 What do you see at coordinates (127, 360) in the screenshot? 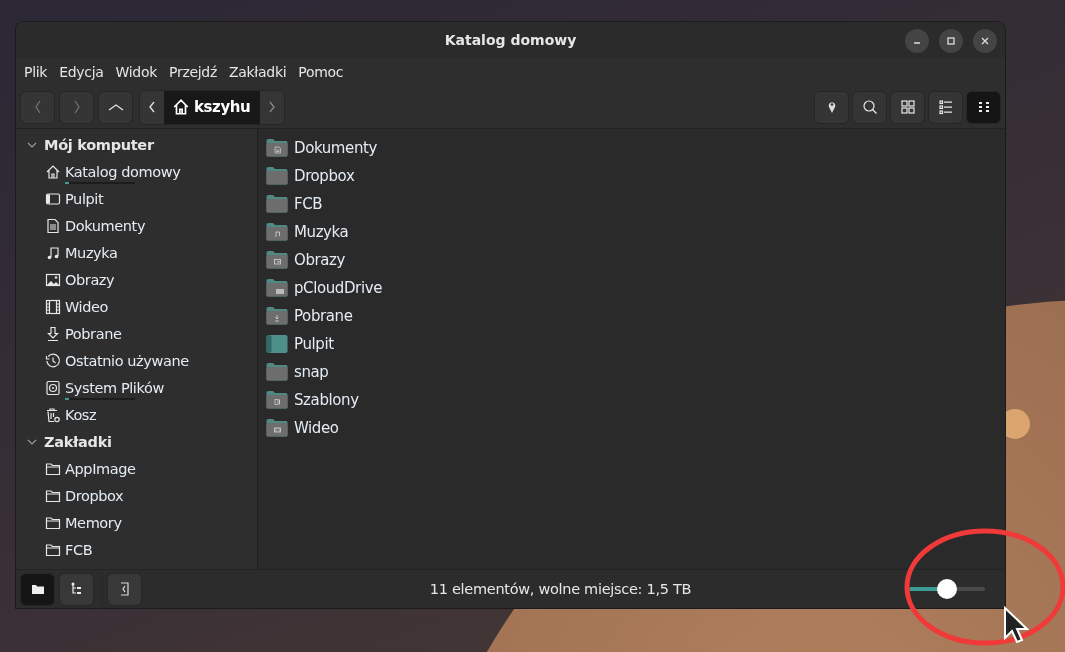
I see `sidebar-label: Ostatnio używane` at bounding box center [127, 360].